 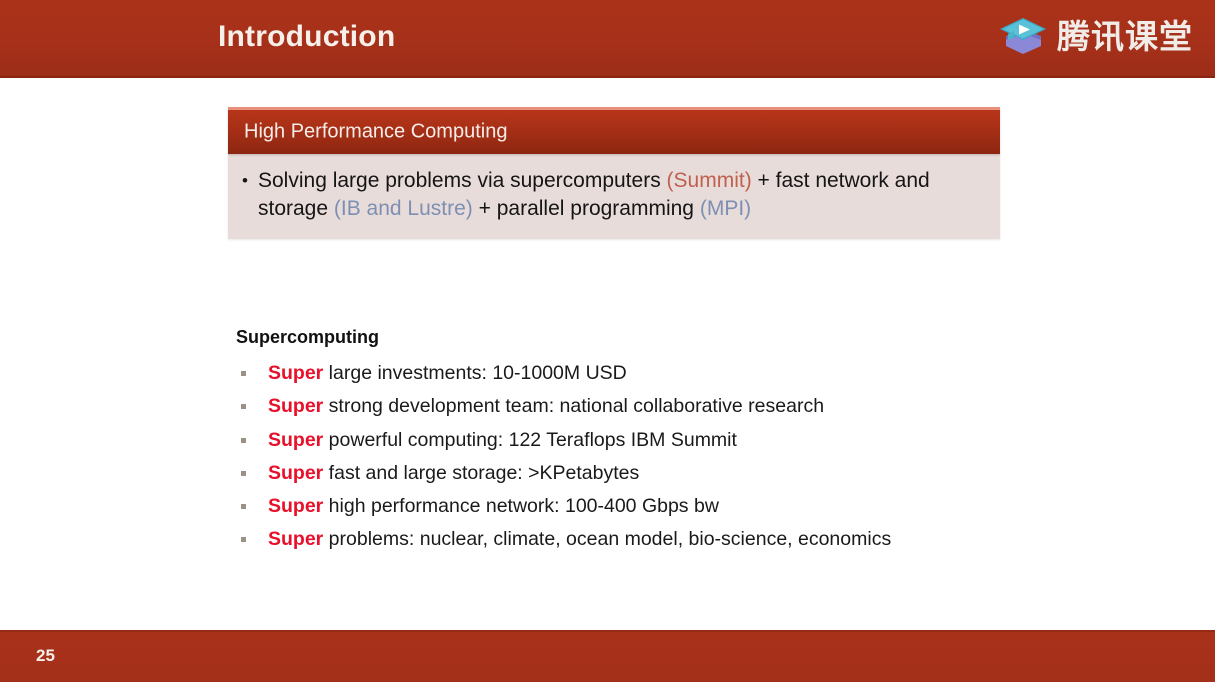 What do you see at coordinates (307, 337) in the screenshot?
I see `supercomputing-heading: Supercomputing` at bounding box center [307, 337].